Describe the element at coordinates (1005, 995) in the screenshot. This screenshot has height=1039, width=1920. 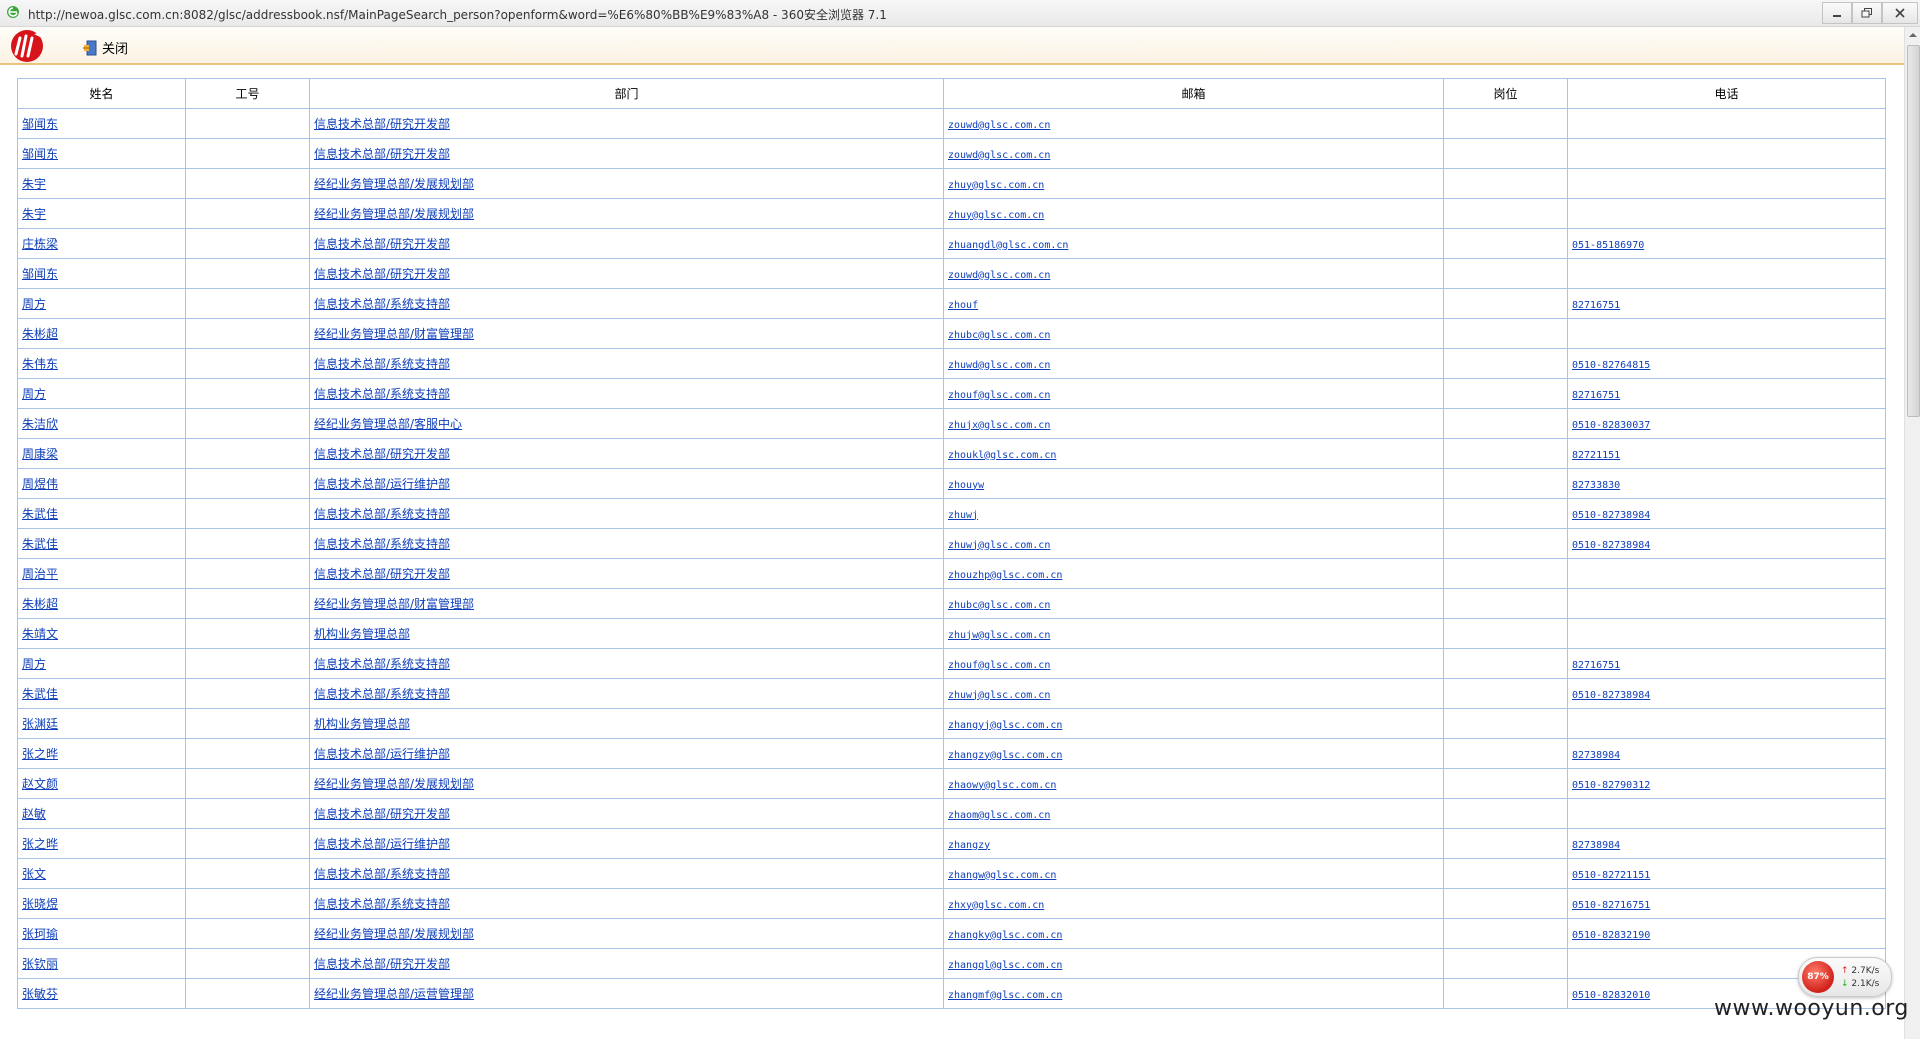
I see `cell-email-link: zhangmf@glsc.com.cn` at that location.